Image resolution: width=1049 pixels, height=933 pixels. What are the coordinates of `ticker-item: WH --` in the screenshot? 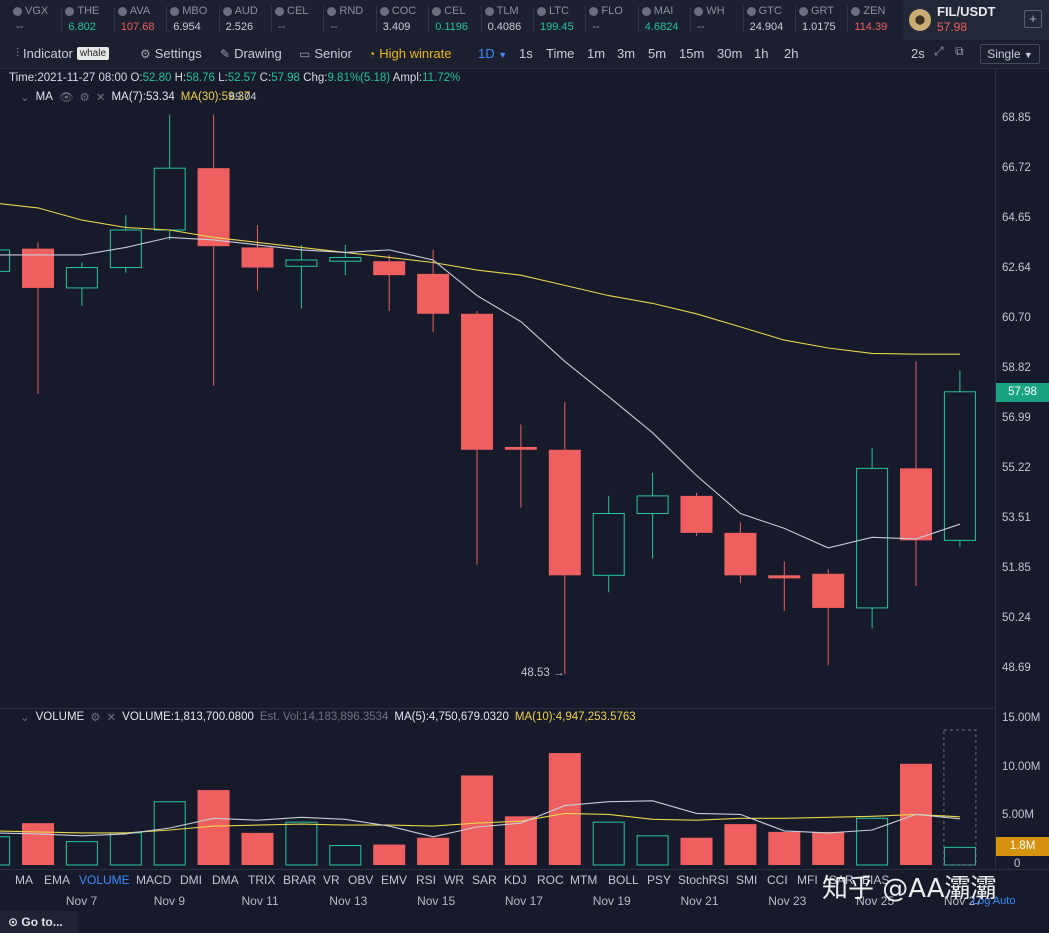 It's located at (720, 20).